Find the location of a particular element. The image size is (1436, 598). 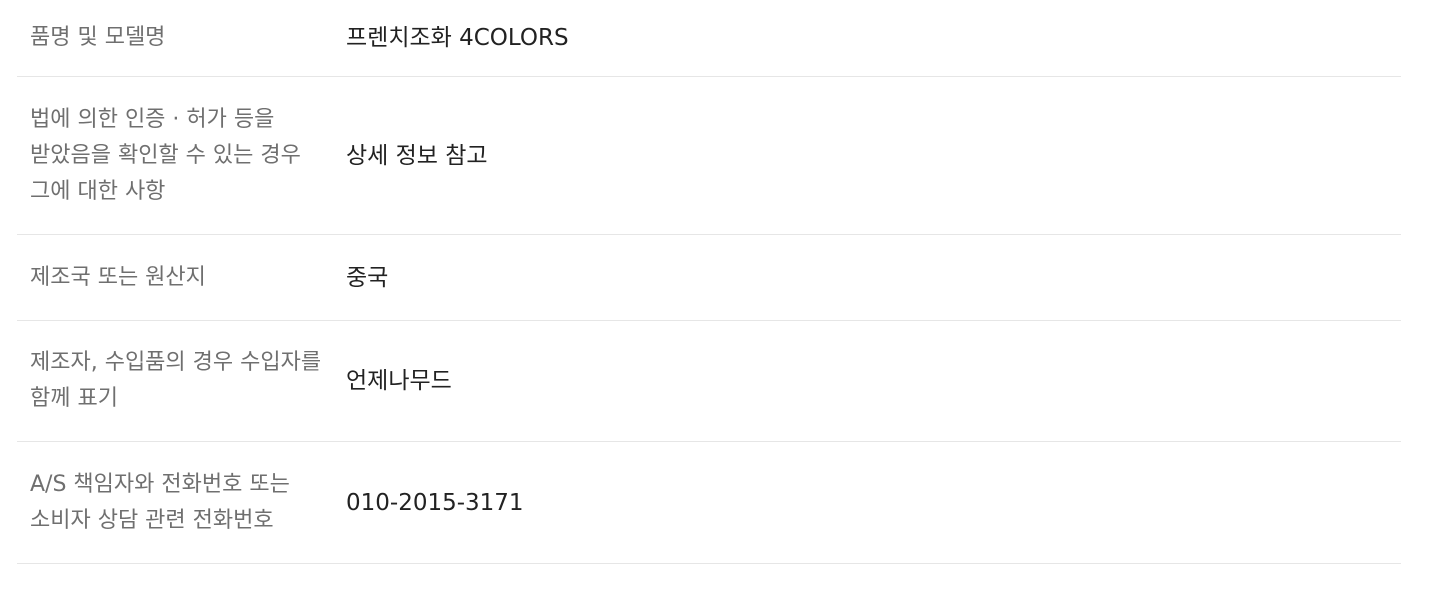

row-value: 중국 is located at coordinates (367, 277).